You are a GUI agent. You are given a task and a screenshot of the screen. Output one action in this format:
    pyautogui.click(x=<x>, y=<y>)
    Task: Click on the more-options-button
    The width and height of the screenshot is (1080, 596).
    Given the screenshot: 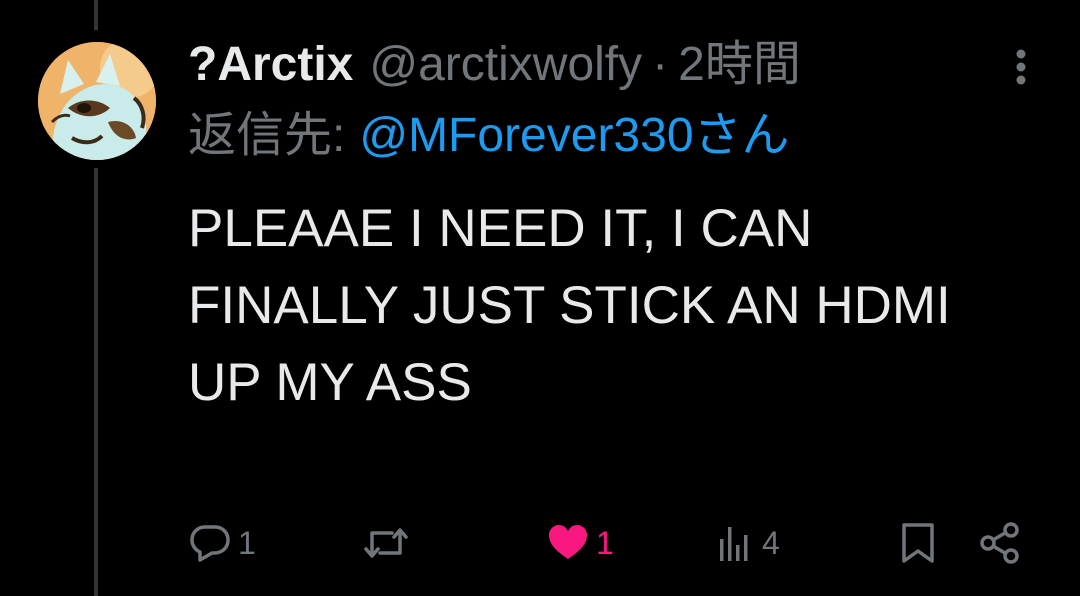 What is the action you would take?
    pyautogui.click(x=1021, y=67)
    